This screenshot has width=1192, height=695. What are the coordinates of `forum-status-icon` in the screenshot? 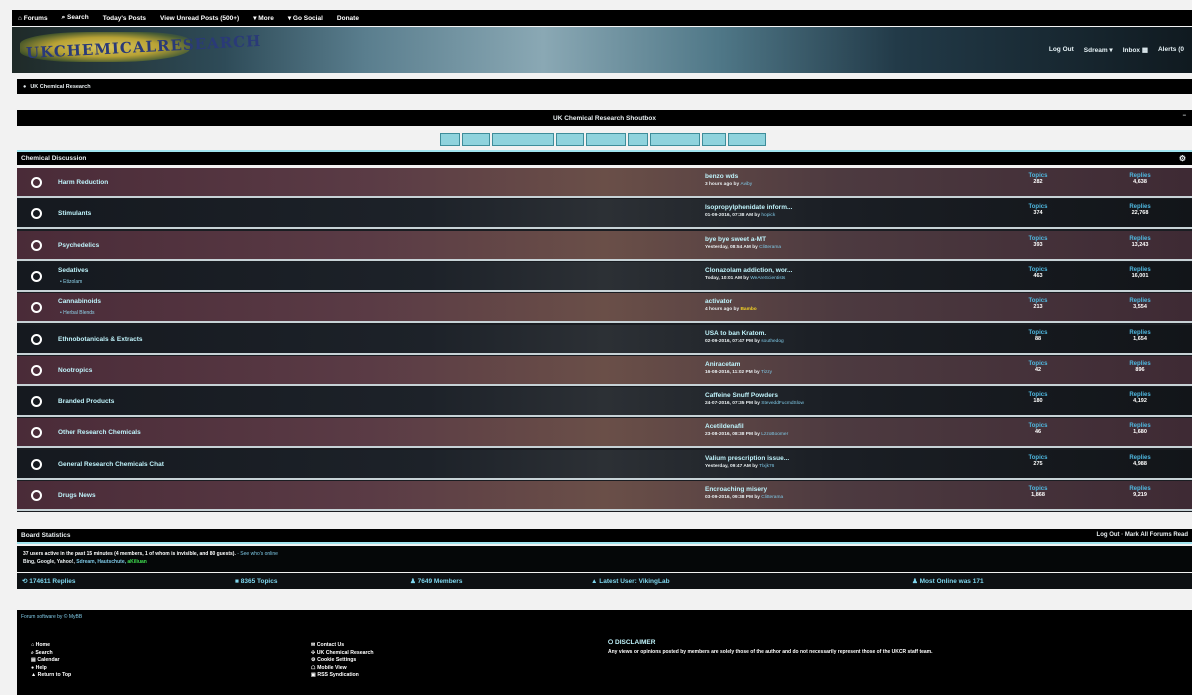 It's located at (36, 339).